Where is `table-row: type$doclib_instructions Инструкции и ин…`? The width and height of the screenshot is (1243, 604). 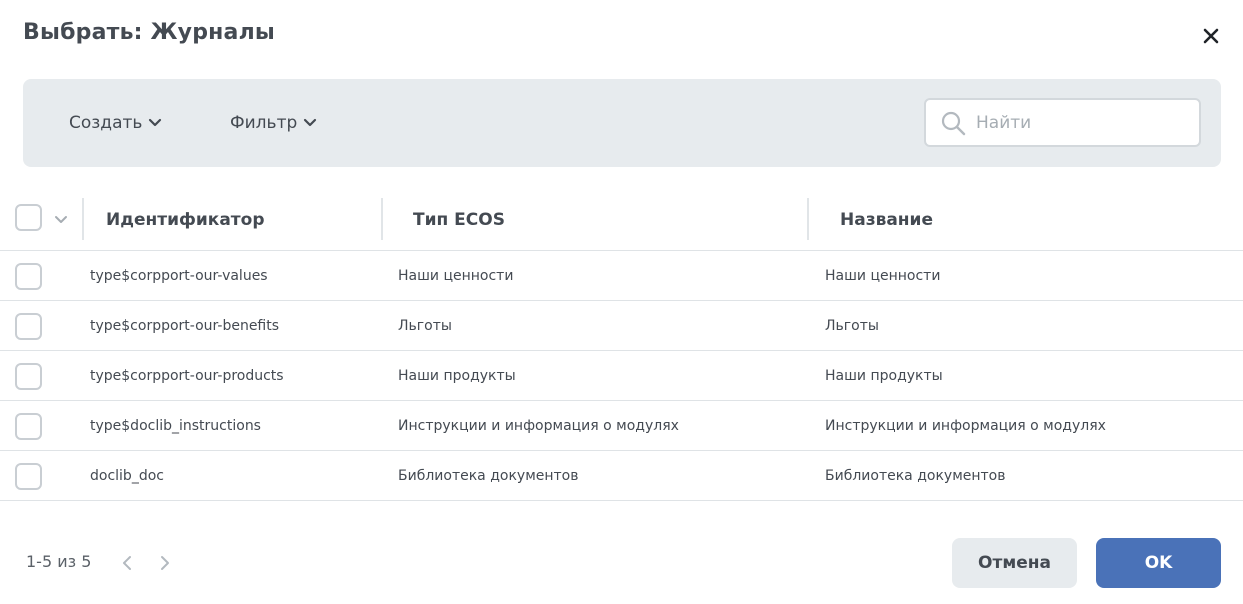 table-row: type$doclib_instructions Инструкции и ин… is located at coordinates (621, 426).